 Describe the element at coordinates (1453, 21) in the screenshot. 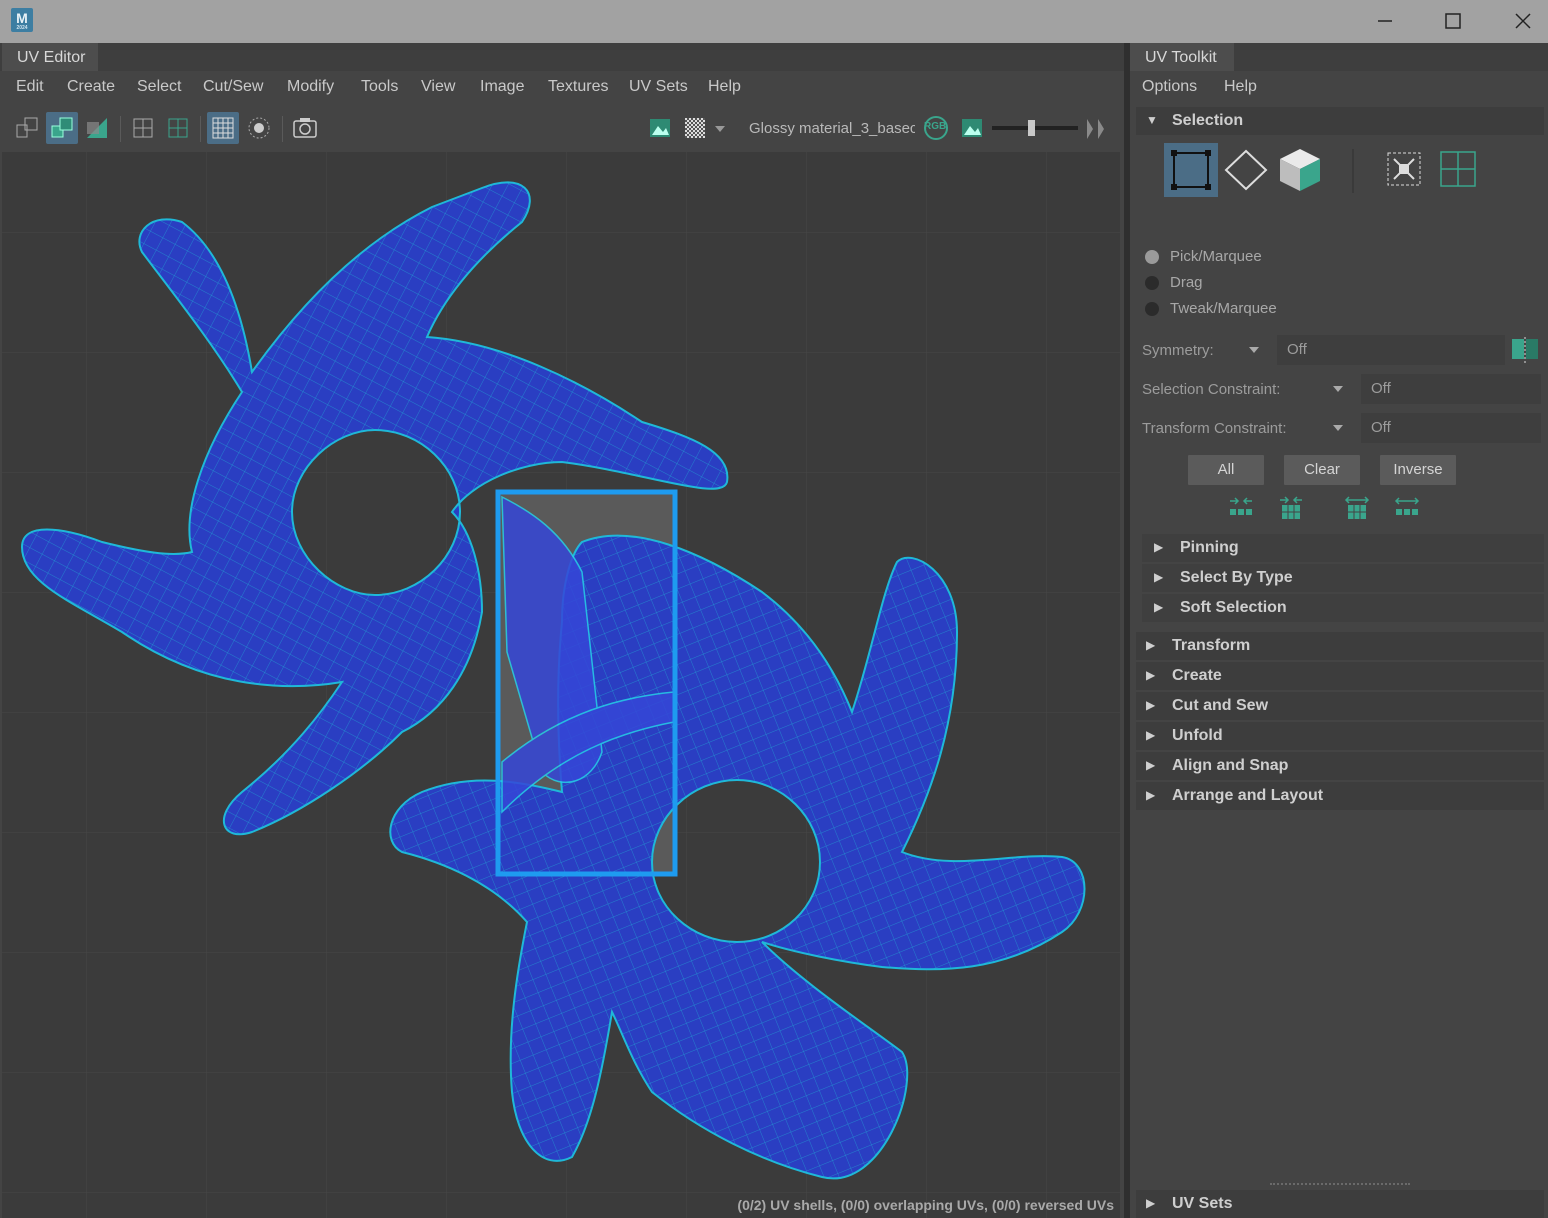

I see `maximize-icon` at that location.